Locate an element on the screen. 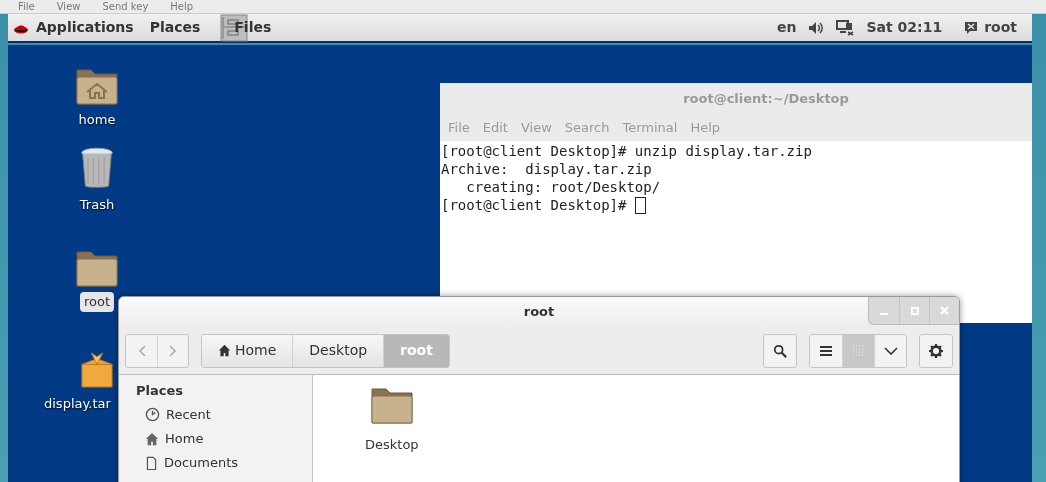 The image size is (1046, 482). chevron-right-icon is located at coordinates (173, 350).